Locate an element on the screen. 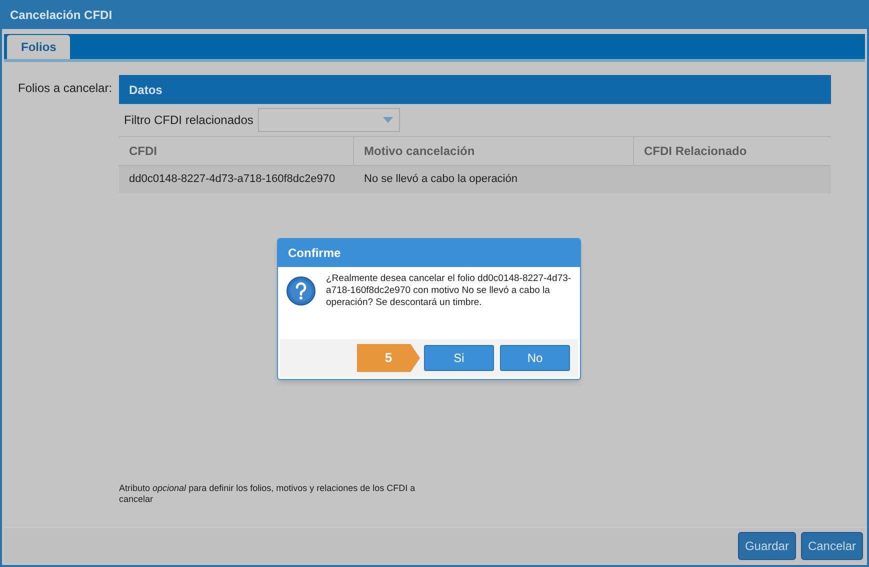 Image resolution: width=869 pixels, height=567 pixels. panel-title: Datos is located at coordinates (145, 90).